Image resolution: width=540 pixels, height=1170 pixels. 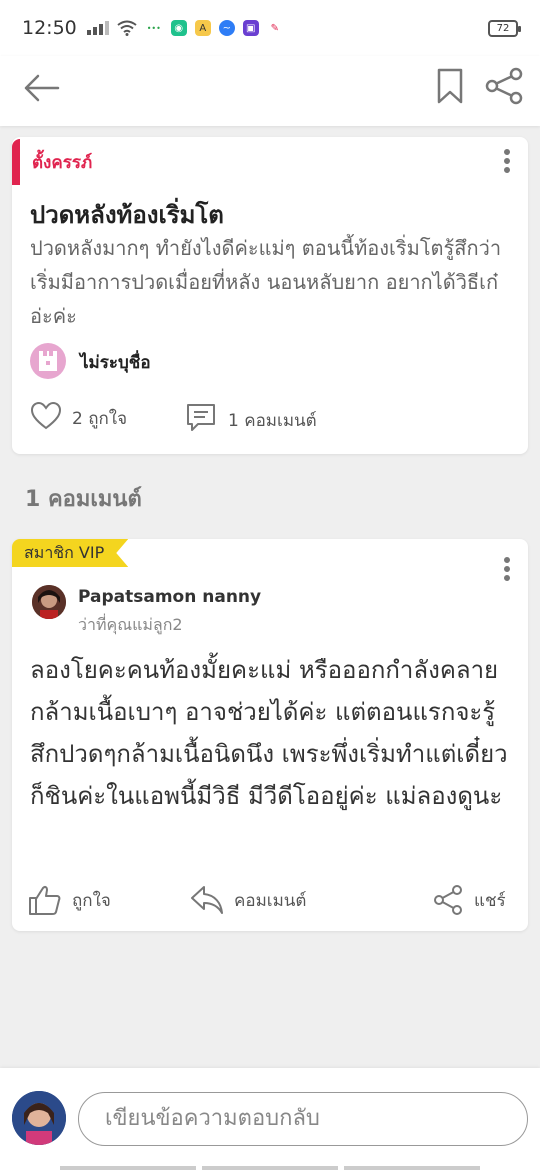 What do you see at coordinates (250, 28) in the screenshot?
I see `purple-app-icon: ▣` at bounding box center [250, 28].